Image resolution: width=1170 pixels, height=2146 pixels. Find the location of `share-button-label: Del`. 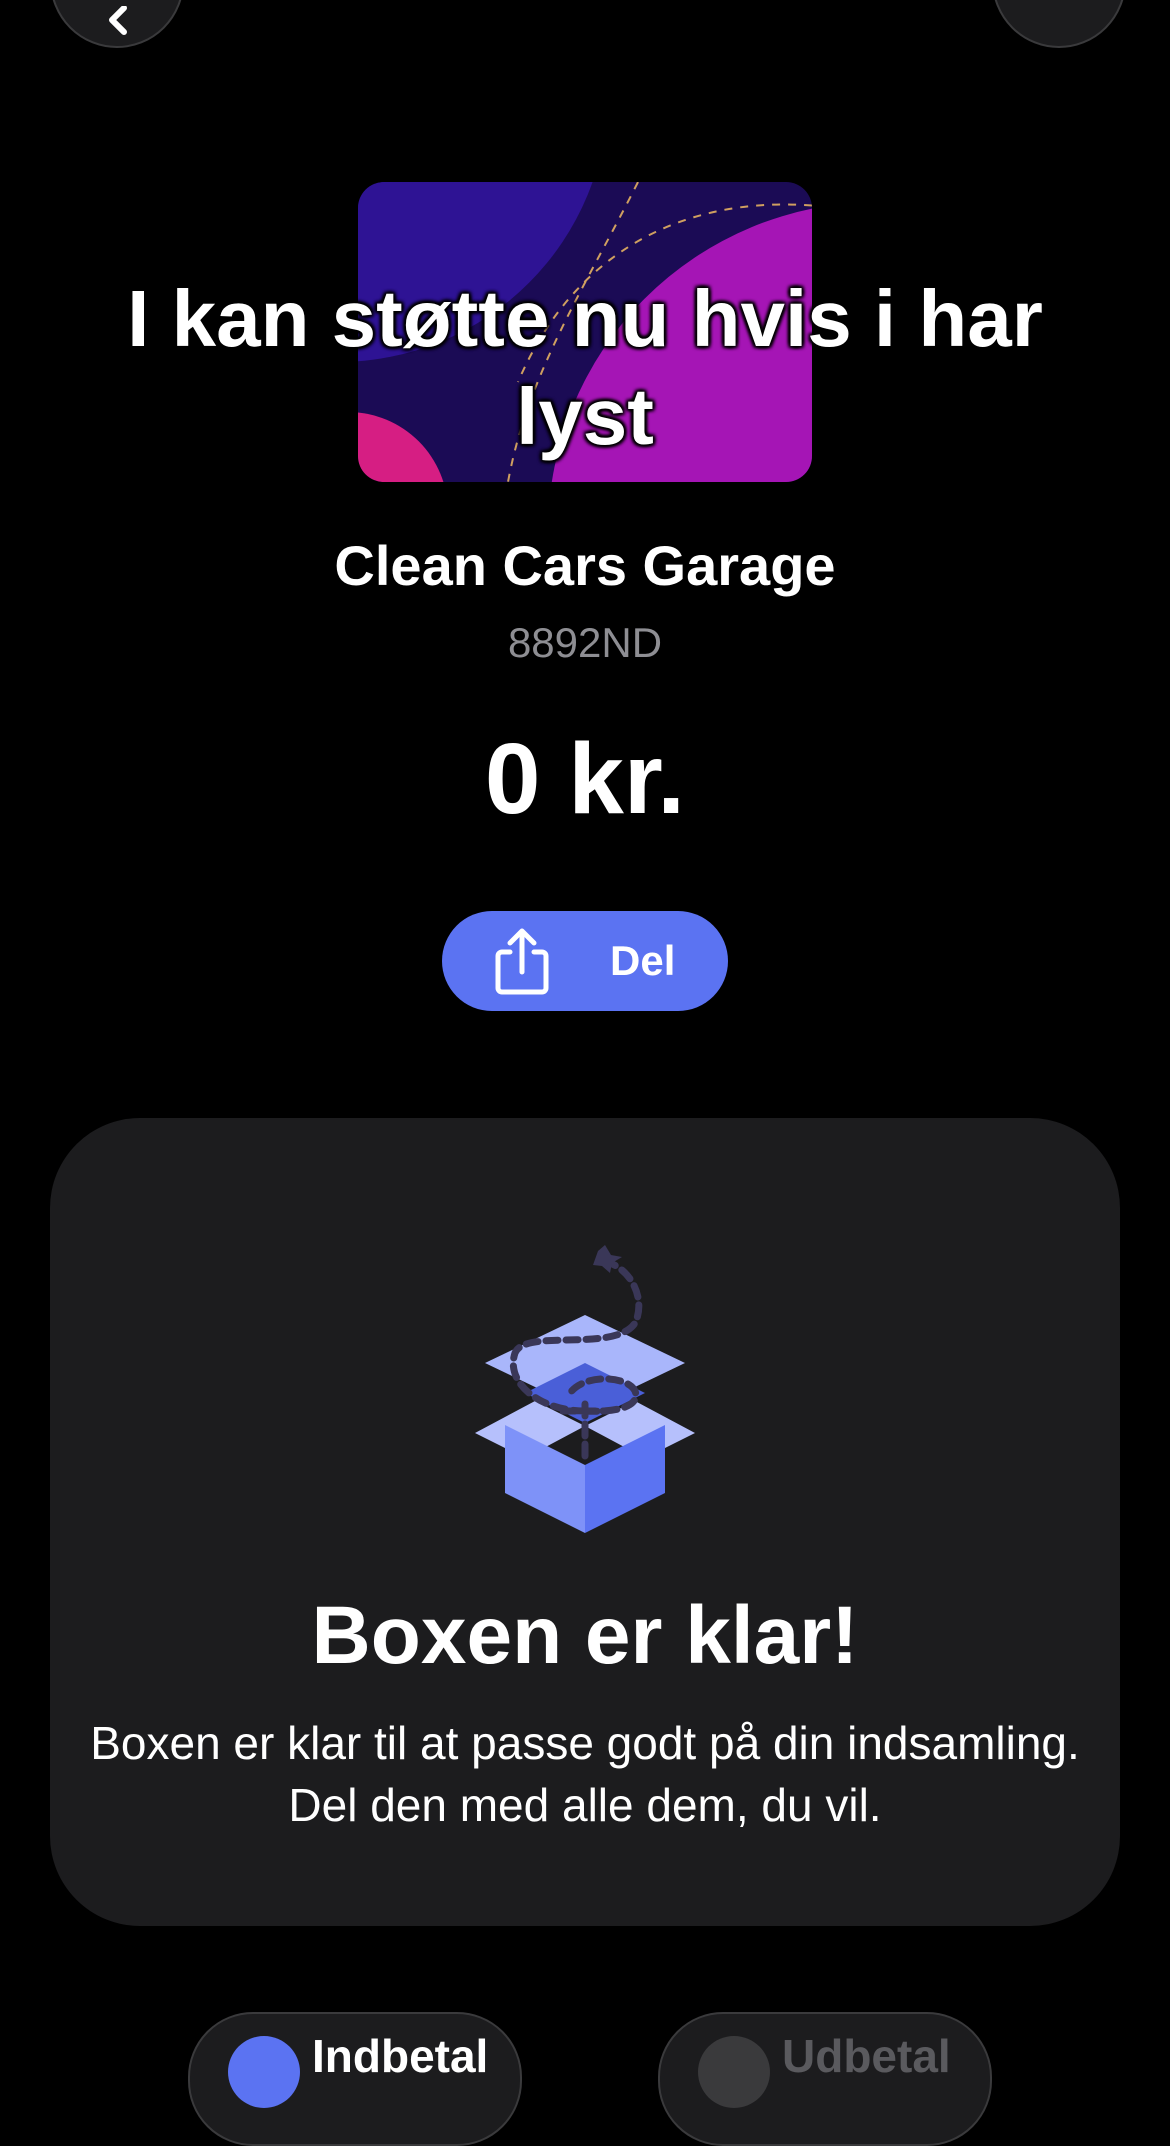

share-button-label: Del is located at coordinates (643, 960).